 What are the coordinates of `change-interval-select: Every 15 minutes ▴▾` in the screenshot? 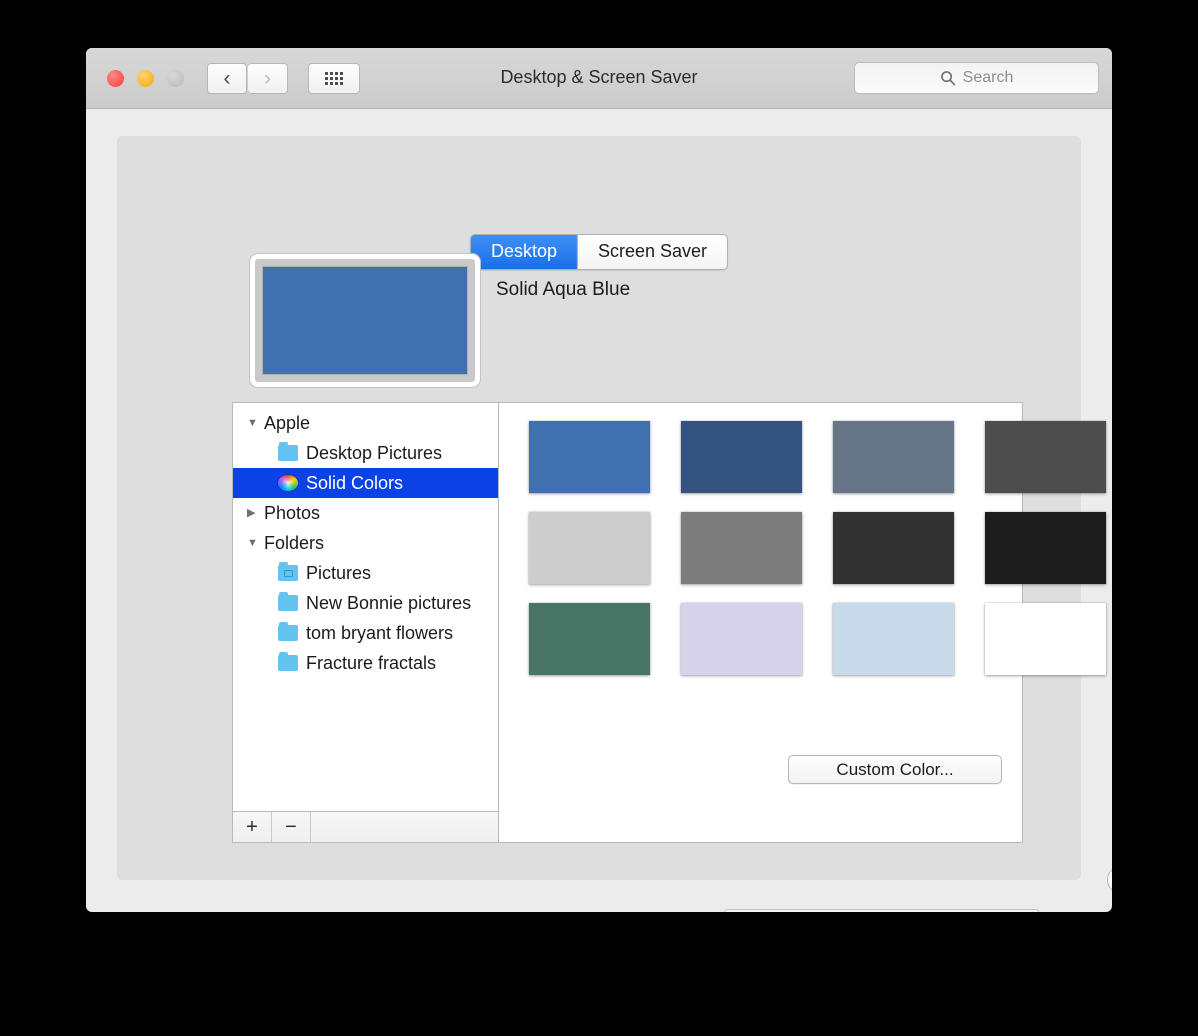 It's located at (881, 910).